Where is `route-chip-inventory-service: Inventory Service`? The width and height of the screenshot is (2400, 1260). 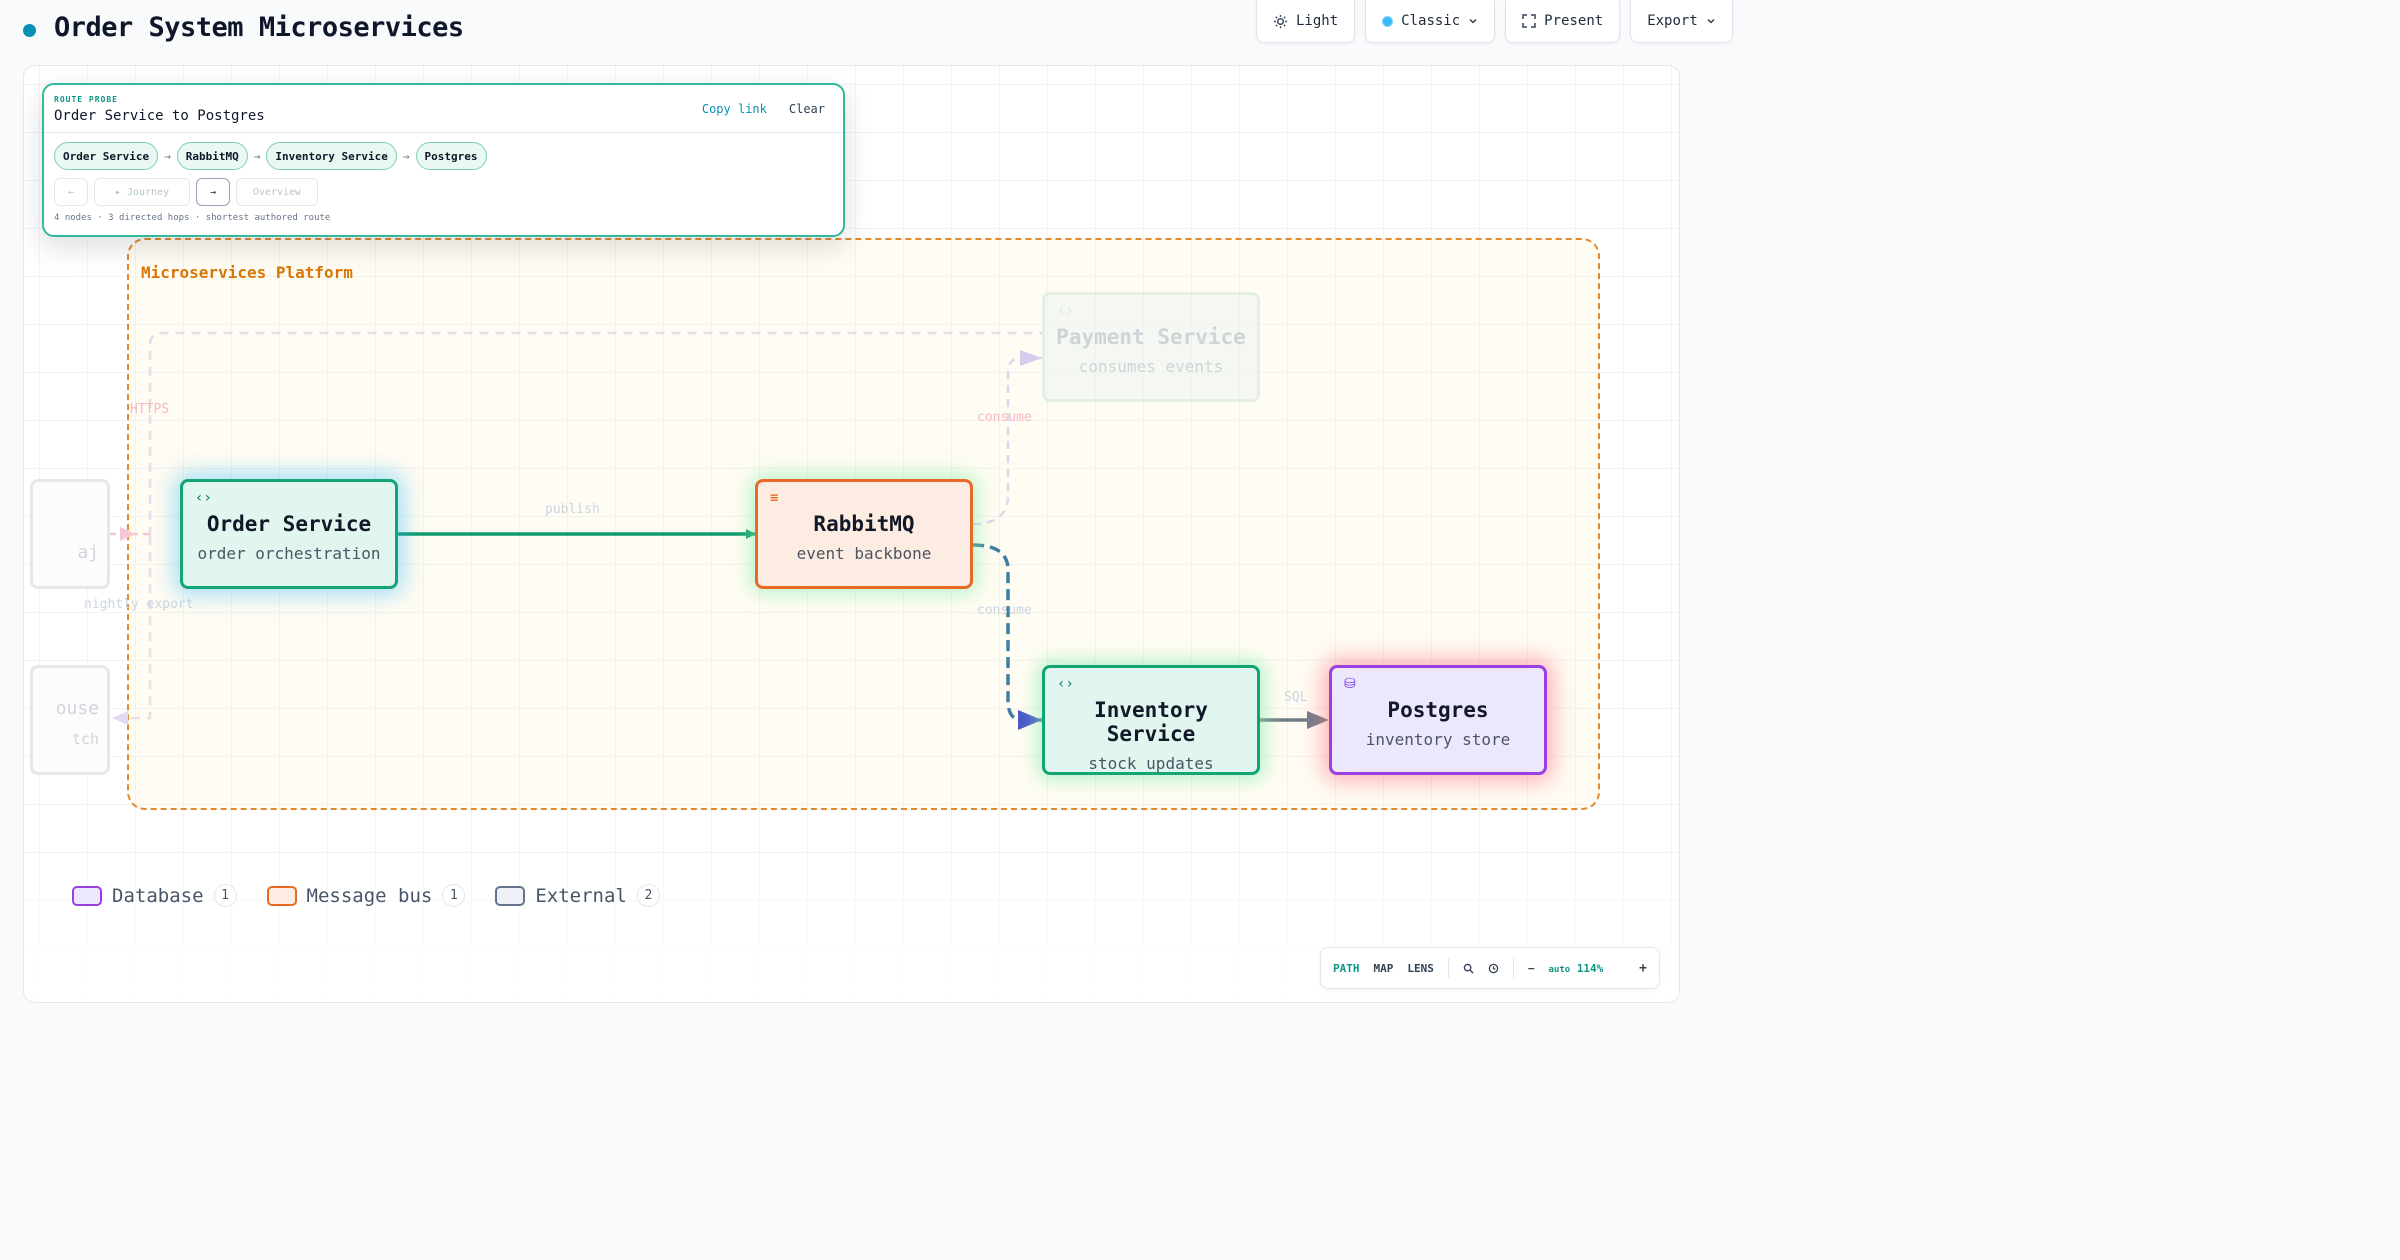
route-chip-inventory-service: Inventory Service is located at coordinates (331, 156).